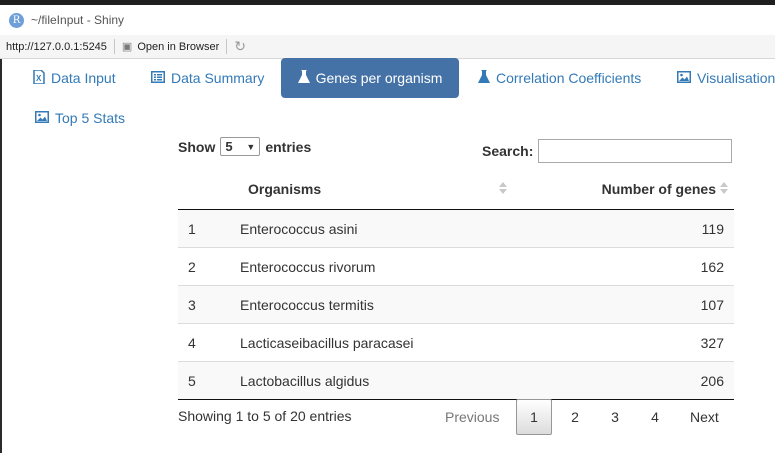 The image size is (775, 453). I want to click on title-bar: R ~/fileInput - Shiny, so click(387, 20).